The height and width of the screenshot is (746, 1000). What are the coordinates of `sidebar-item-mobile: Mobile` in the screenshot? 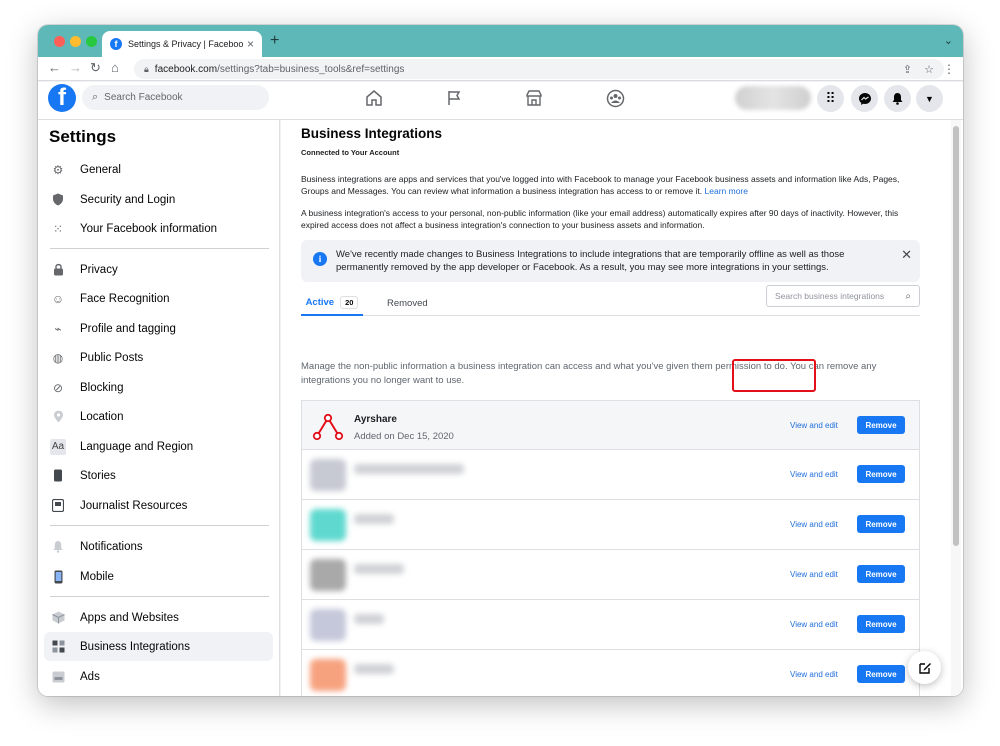 It's located at (158, 576).